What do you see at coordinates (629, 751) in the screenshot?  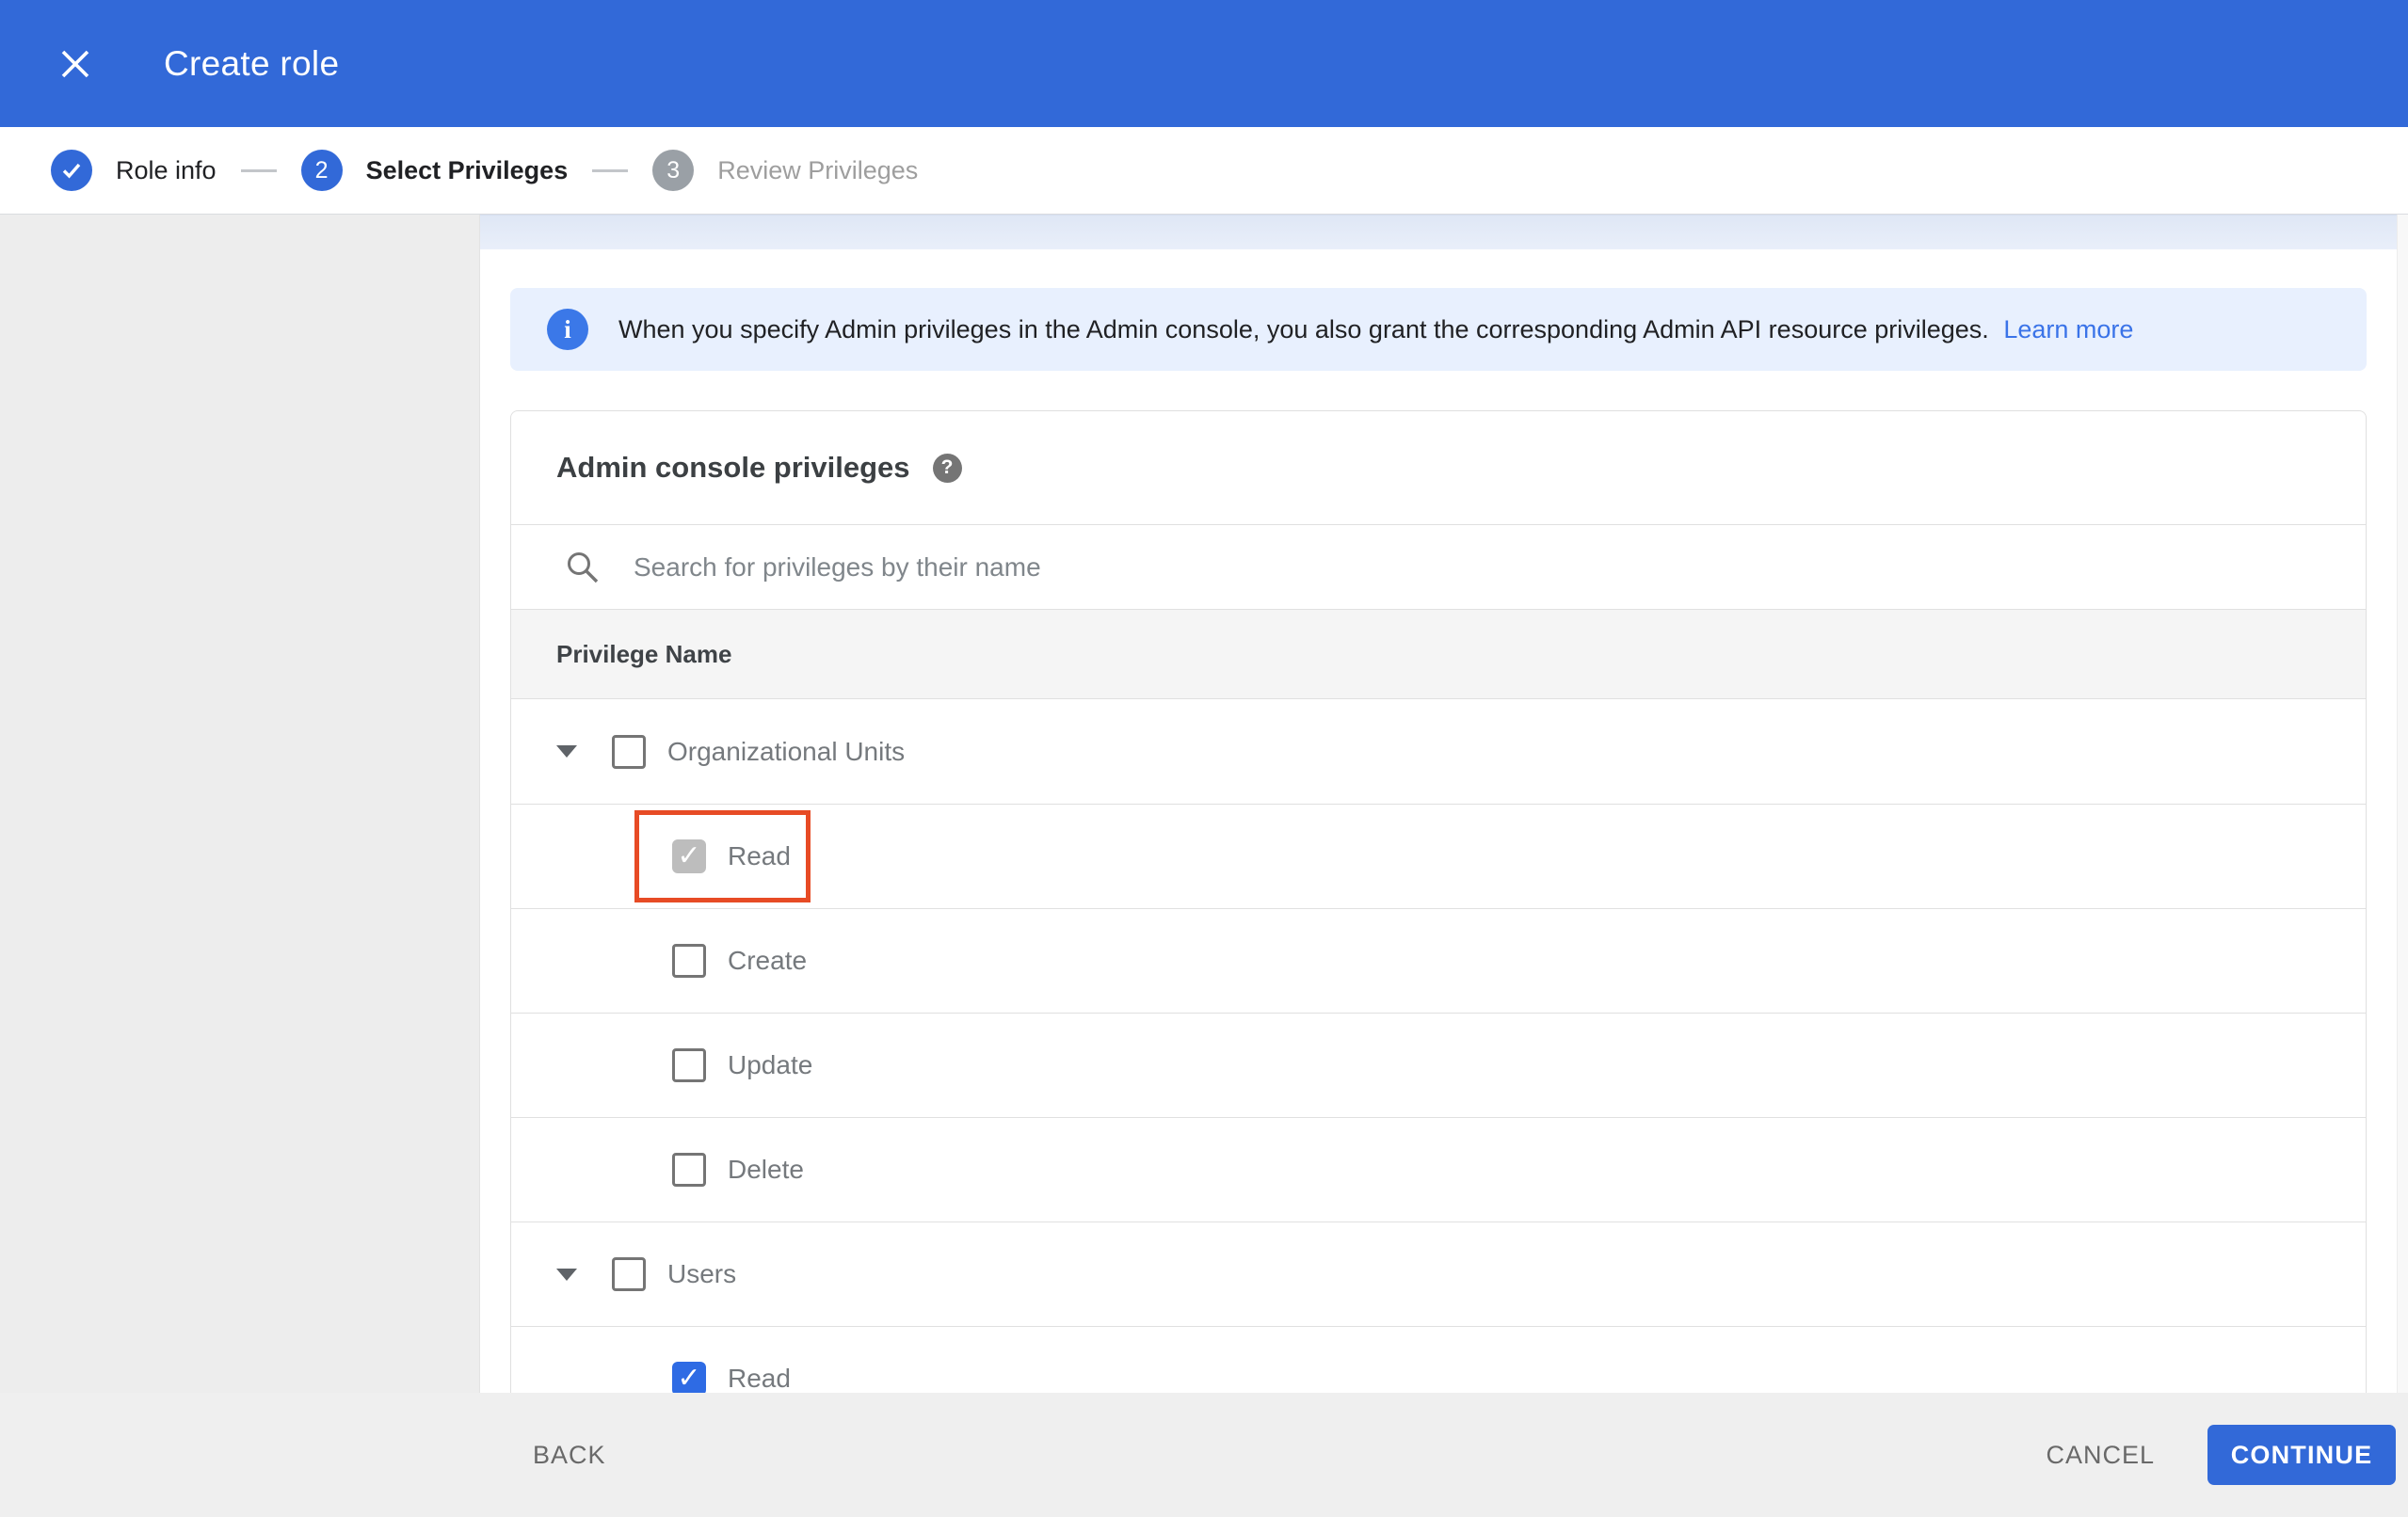 I see `checkbox-organizational-units` at bounding box center [629, 751].